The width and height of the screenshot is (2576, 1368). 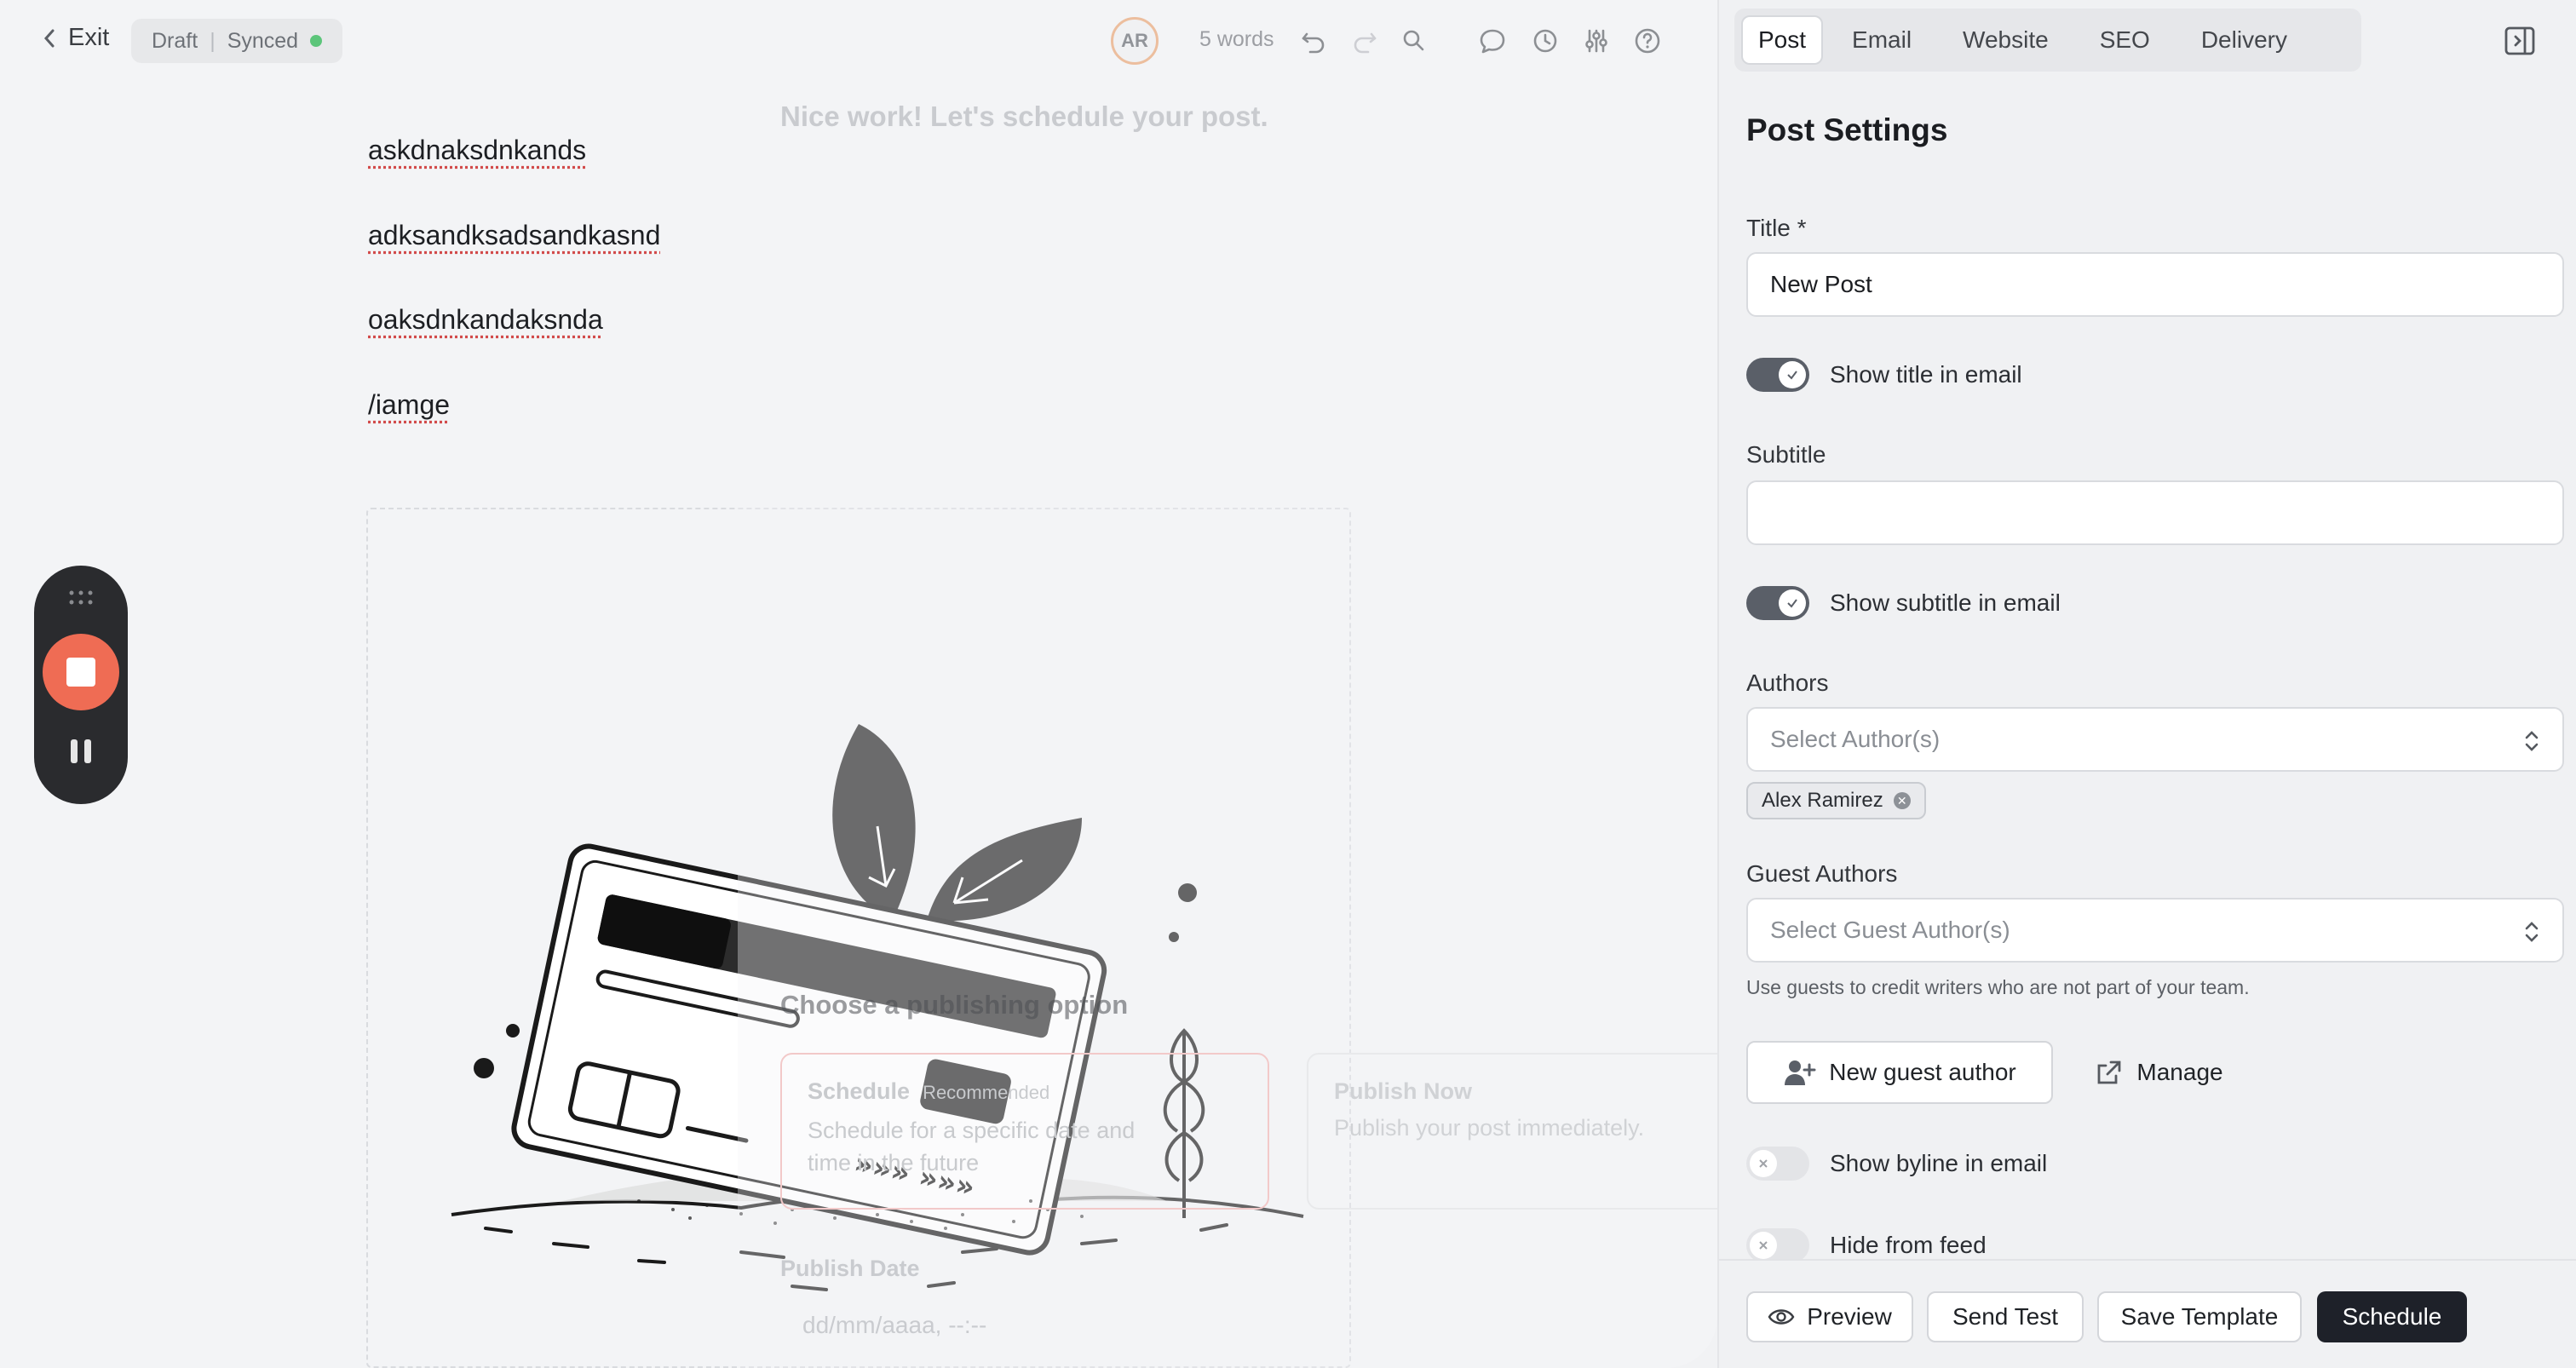 I want to click on show-byline-row: Show byline in email, so click(x=1897, y=1163).